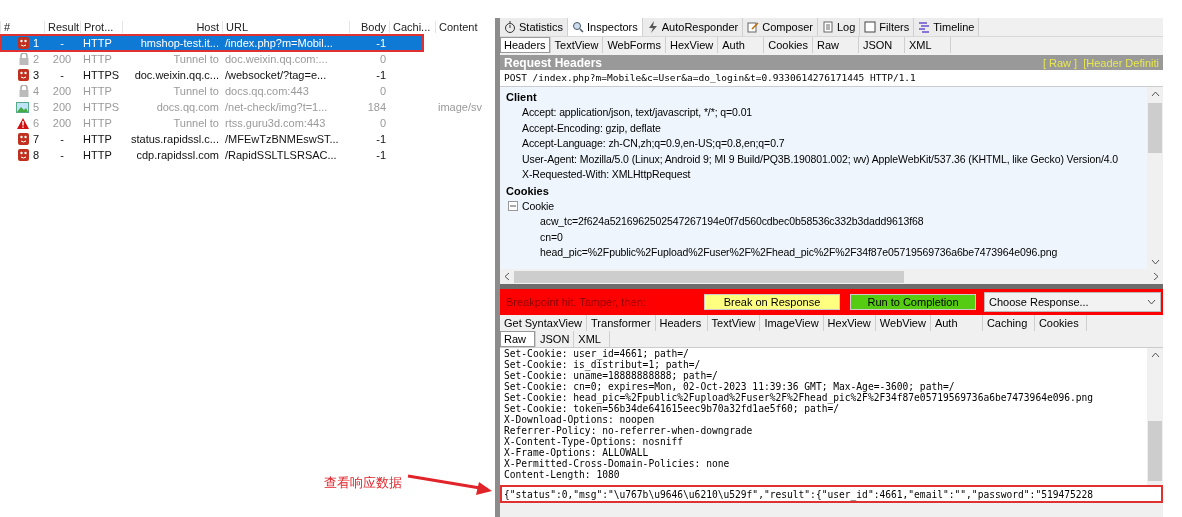 This screenshot has width=1182, height=517. What do you see at coordinates (596, 353) in the screenshot?
I see `response-header-line: Set-Cookie: user_id=4661; path=/` at bounding box center [596, 353].